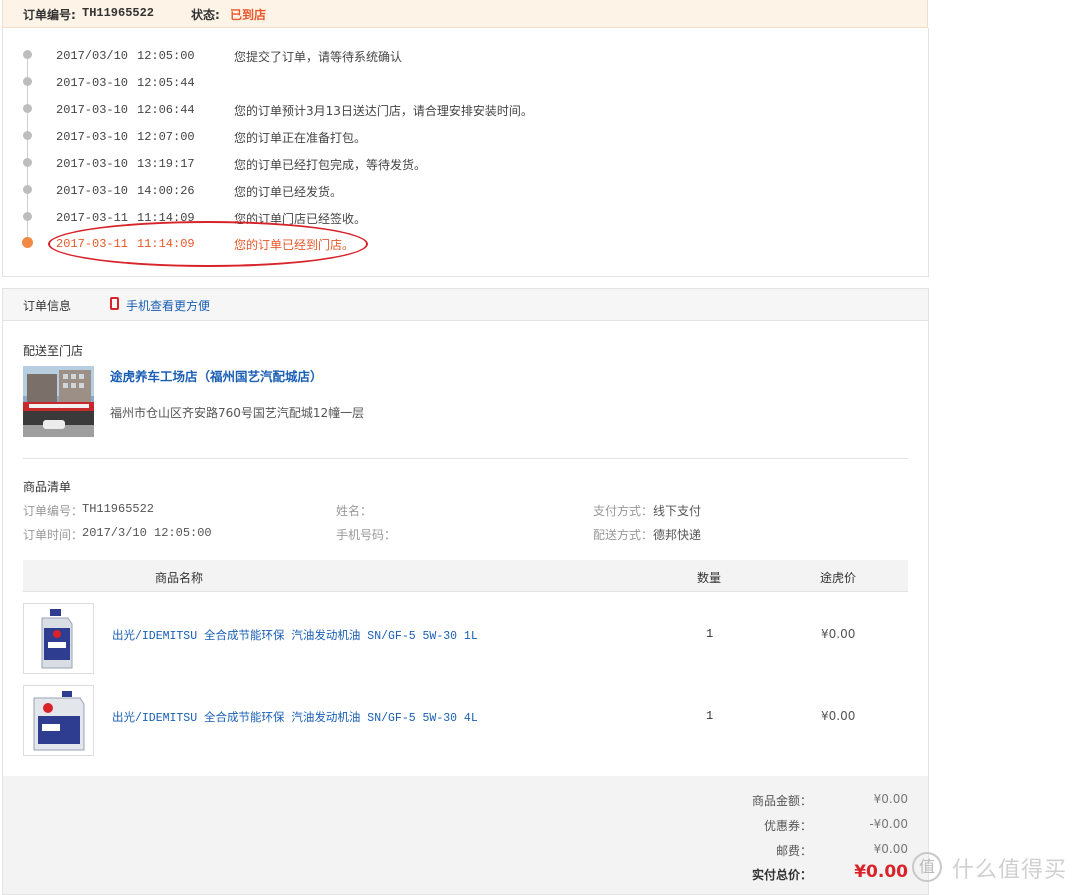  What do you see at coordinates (147, 533) in the screenshot?
I see `meta-order-time-value: 2017/3/10 12:05:00` at bounding box center [147, 533].